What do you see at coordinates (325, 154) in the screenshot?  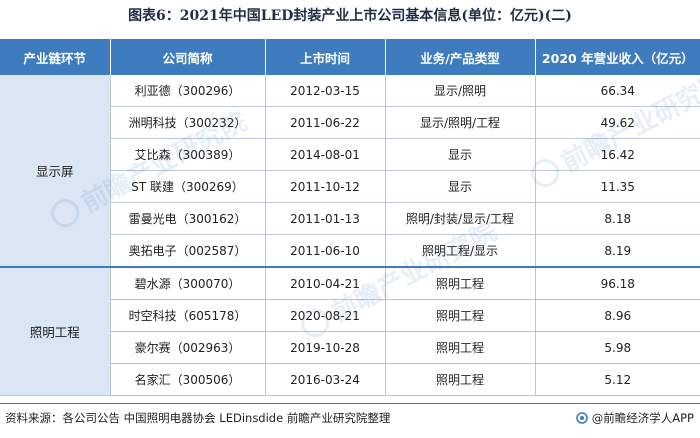 I see `table-cell: 2014-08-01` at bounding box center [325, 154].